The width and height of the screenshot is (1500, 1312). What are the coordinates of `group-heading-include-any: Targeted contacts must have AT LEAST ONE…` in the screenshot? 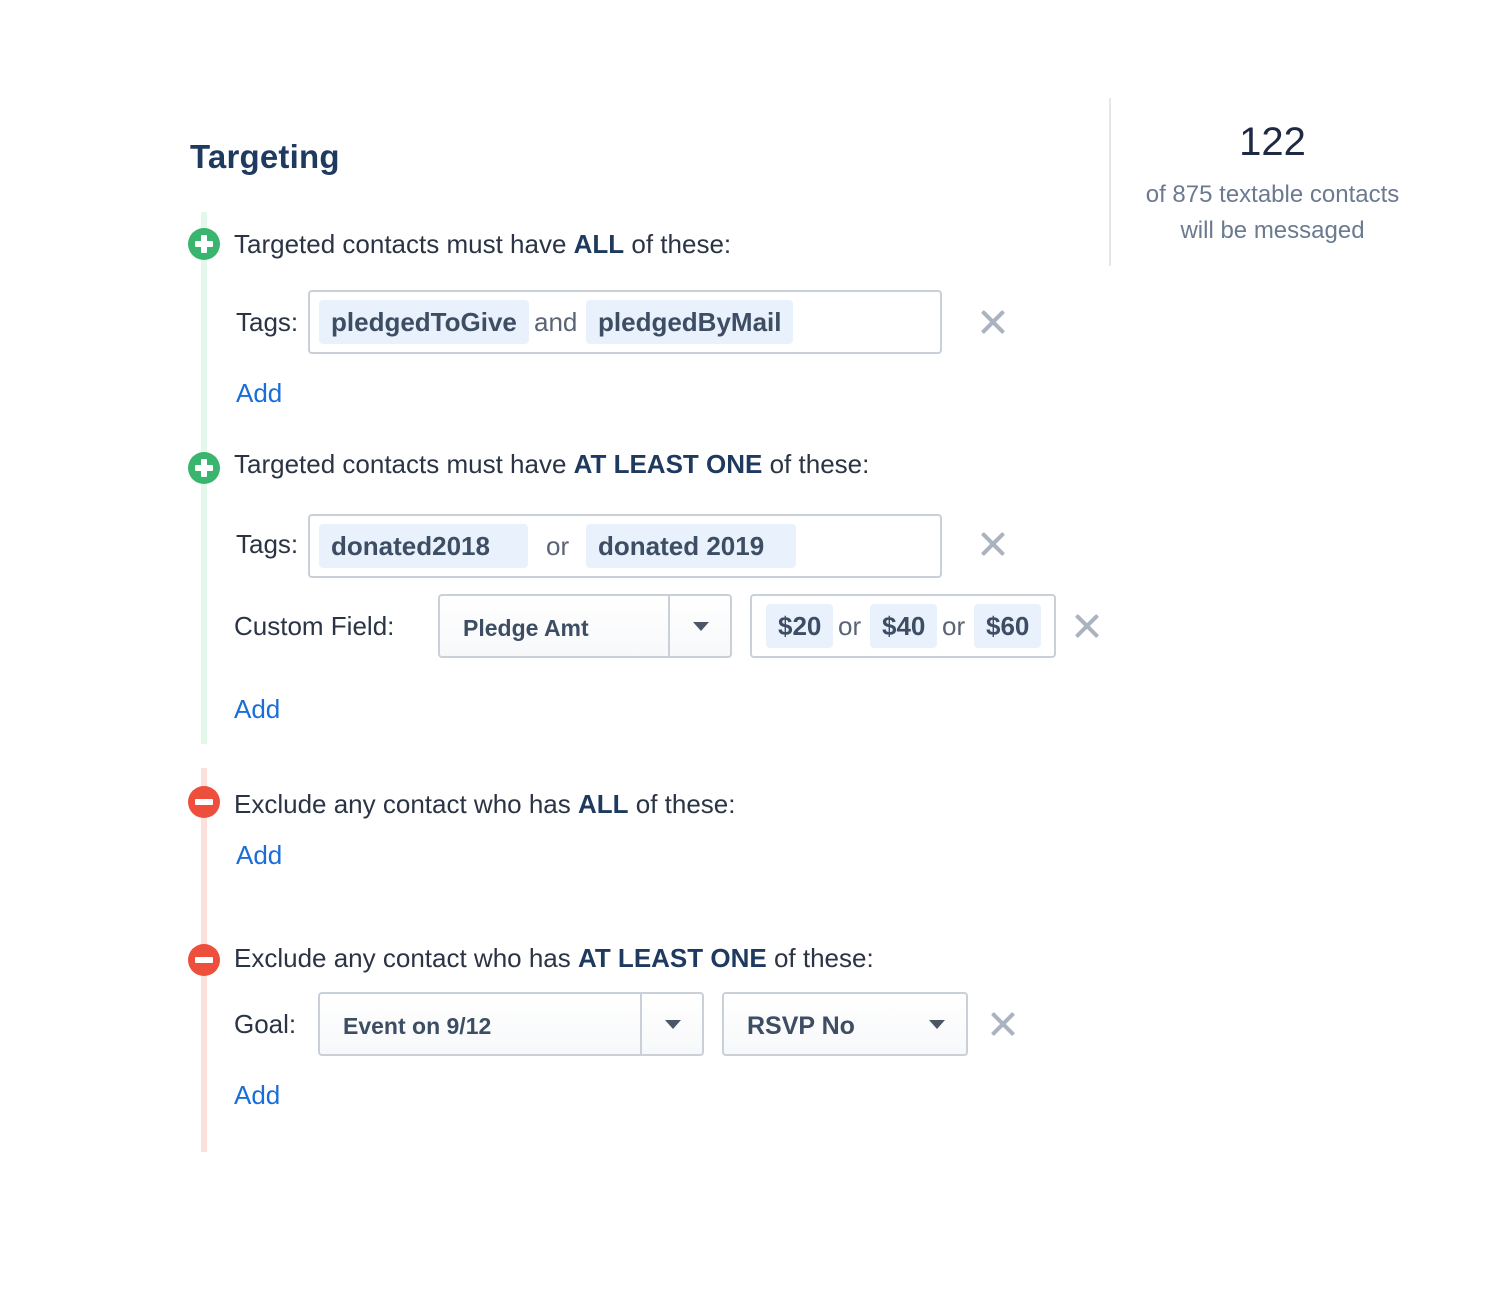 It's located at (551, 464).